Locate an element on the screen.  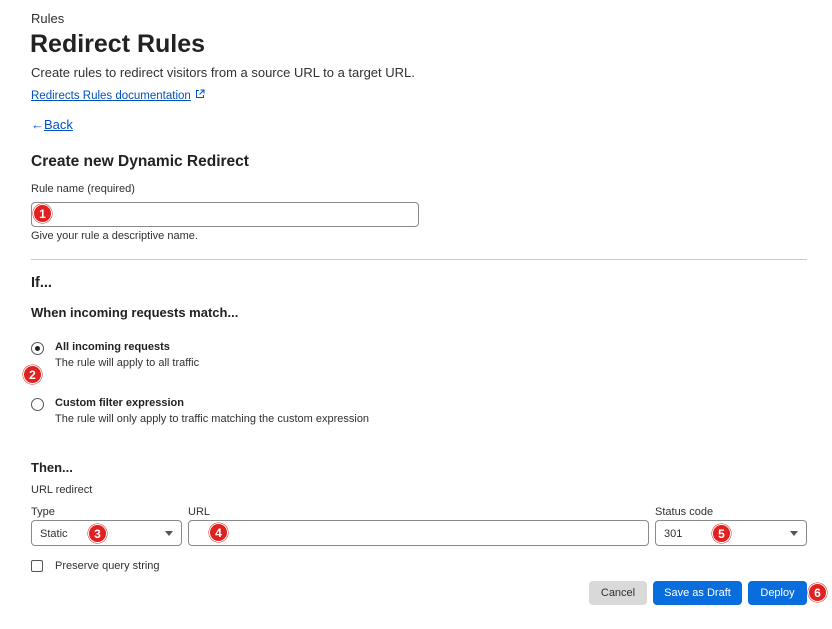
back-link-label: Back is located at coordinates (58, 124).